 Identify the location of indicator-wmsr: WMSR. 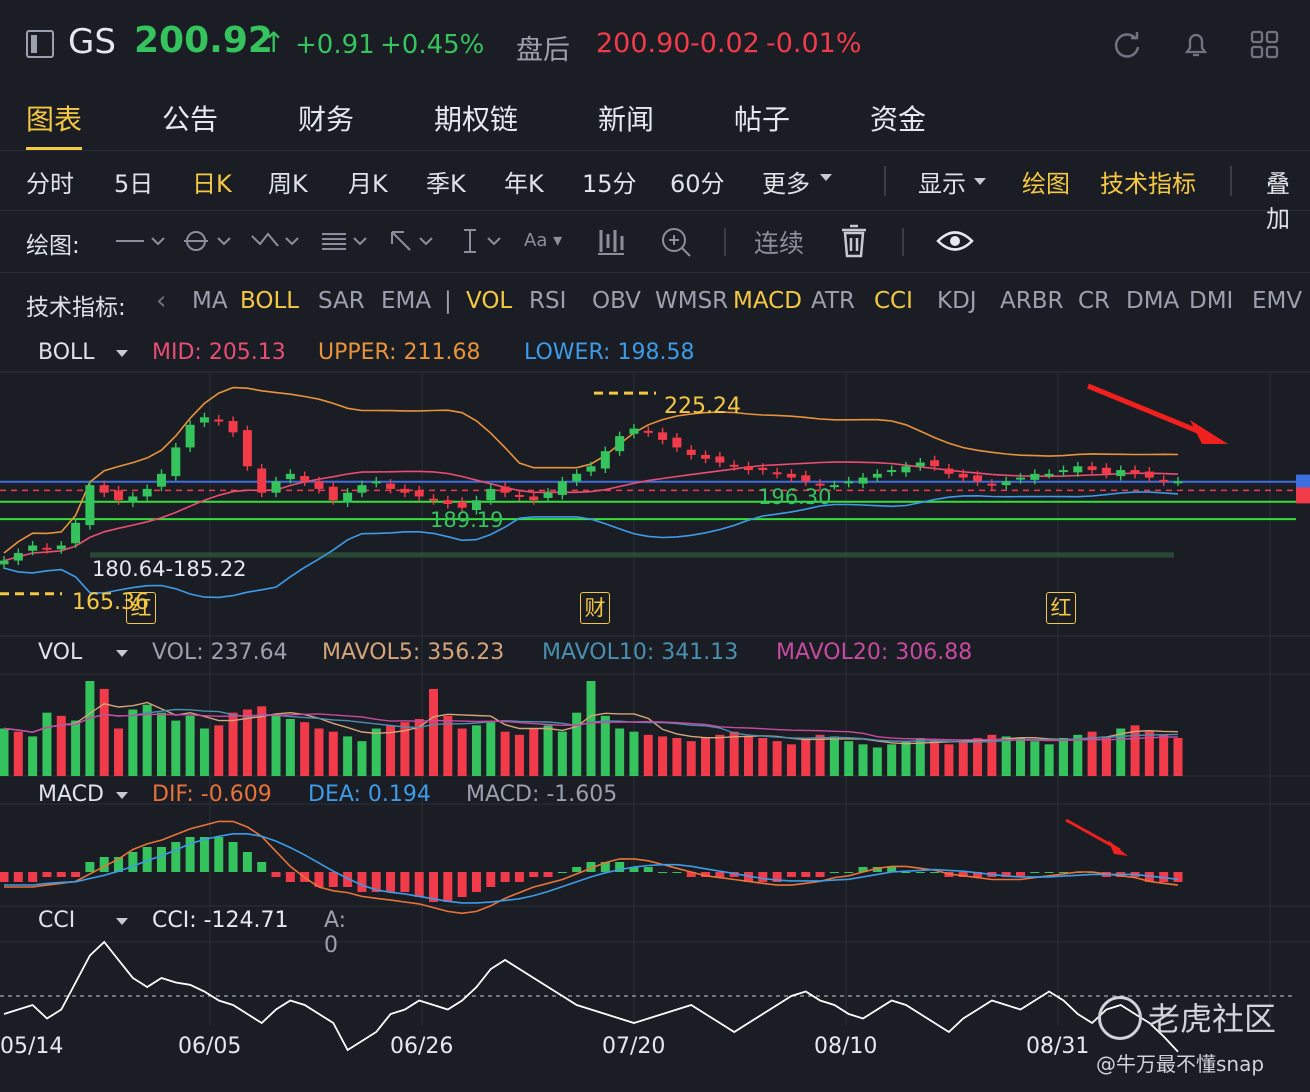
(691, 301).